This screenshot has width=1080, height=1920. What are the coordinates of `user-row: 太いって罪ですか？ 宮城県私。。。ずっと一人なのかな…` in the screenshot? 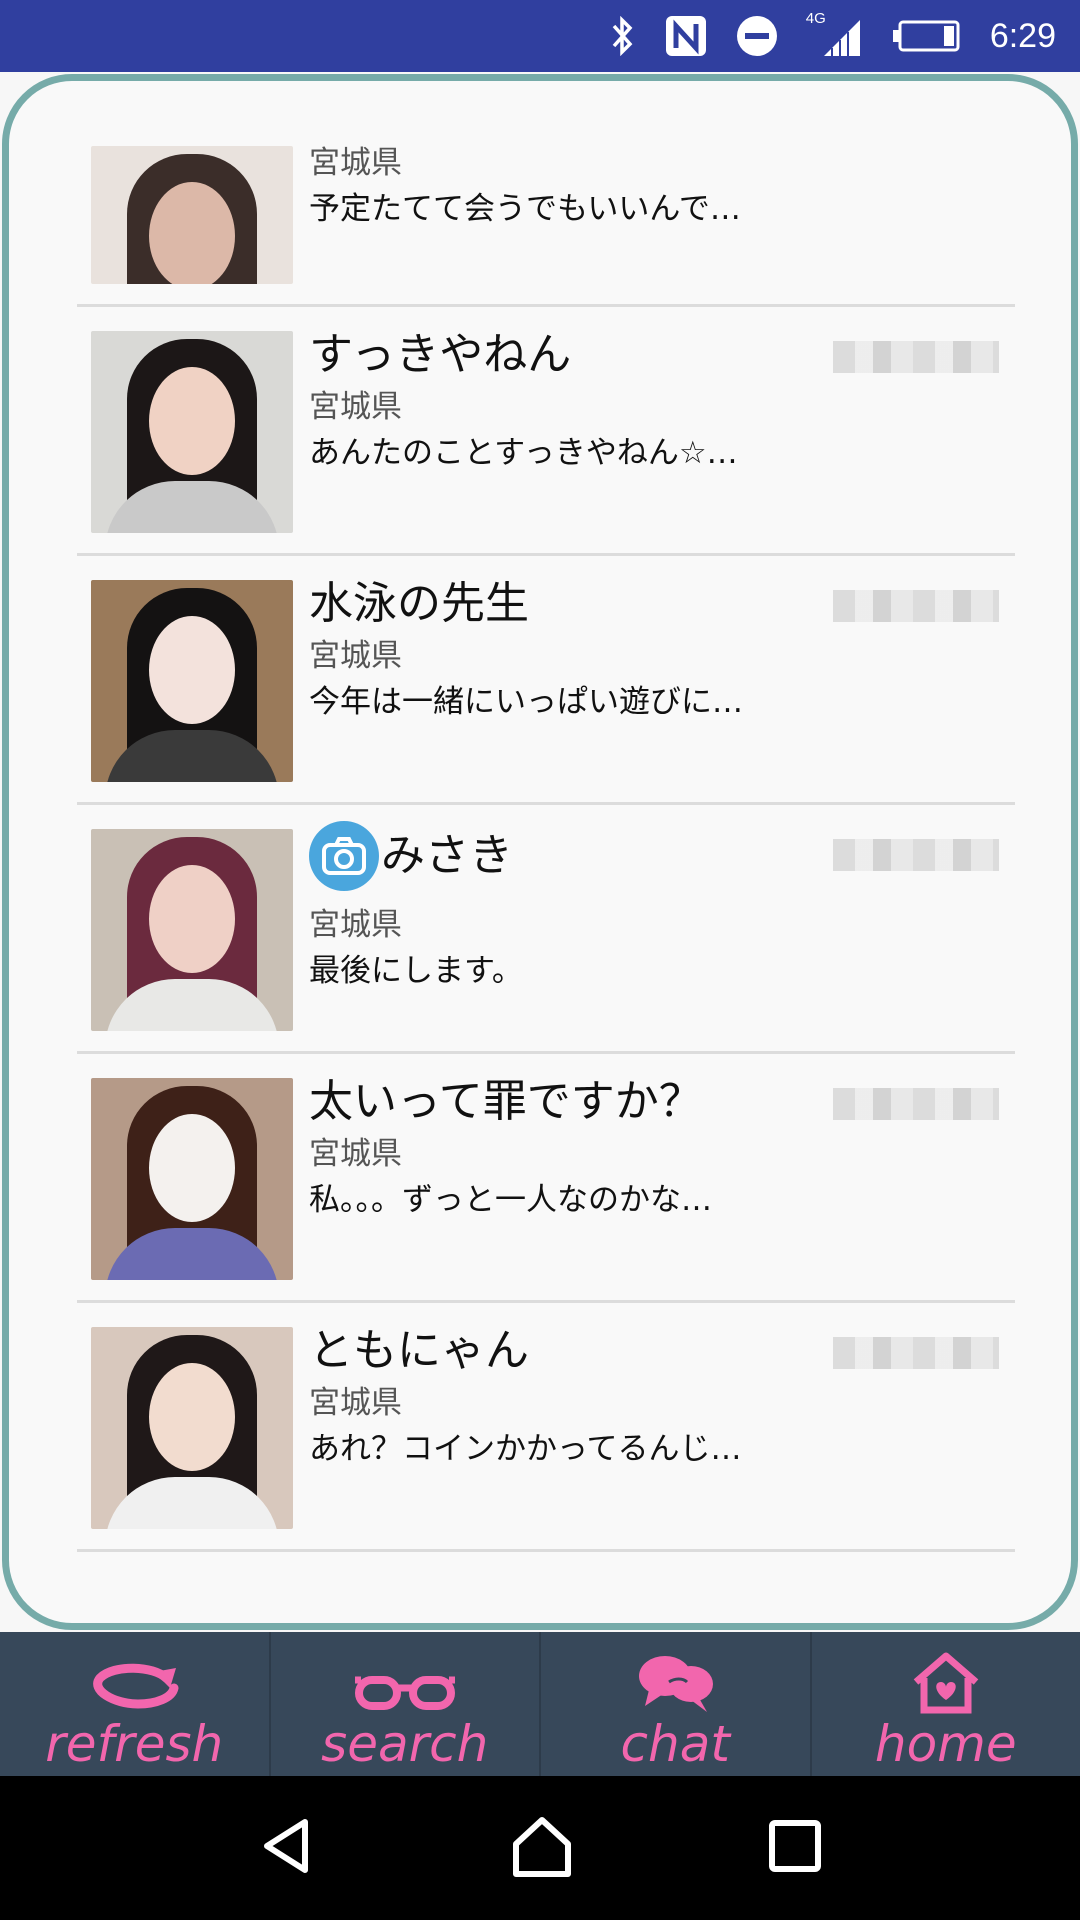 It's located at (546, 1178).